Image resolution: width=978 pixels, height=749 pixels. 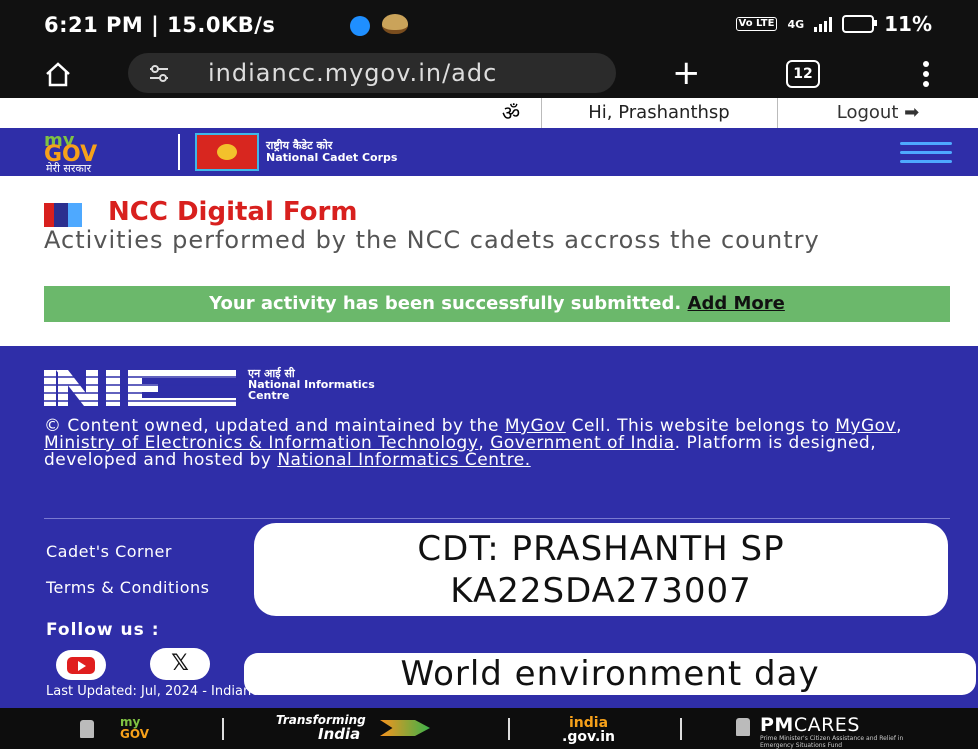 I want to click on address-bar: indiancc.mygov.in/adc, so click(x=372, y=73).